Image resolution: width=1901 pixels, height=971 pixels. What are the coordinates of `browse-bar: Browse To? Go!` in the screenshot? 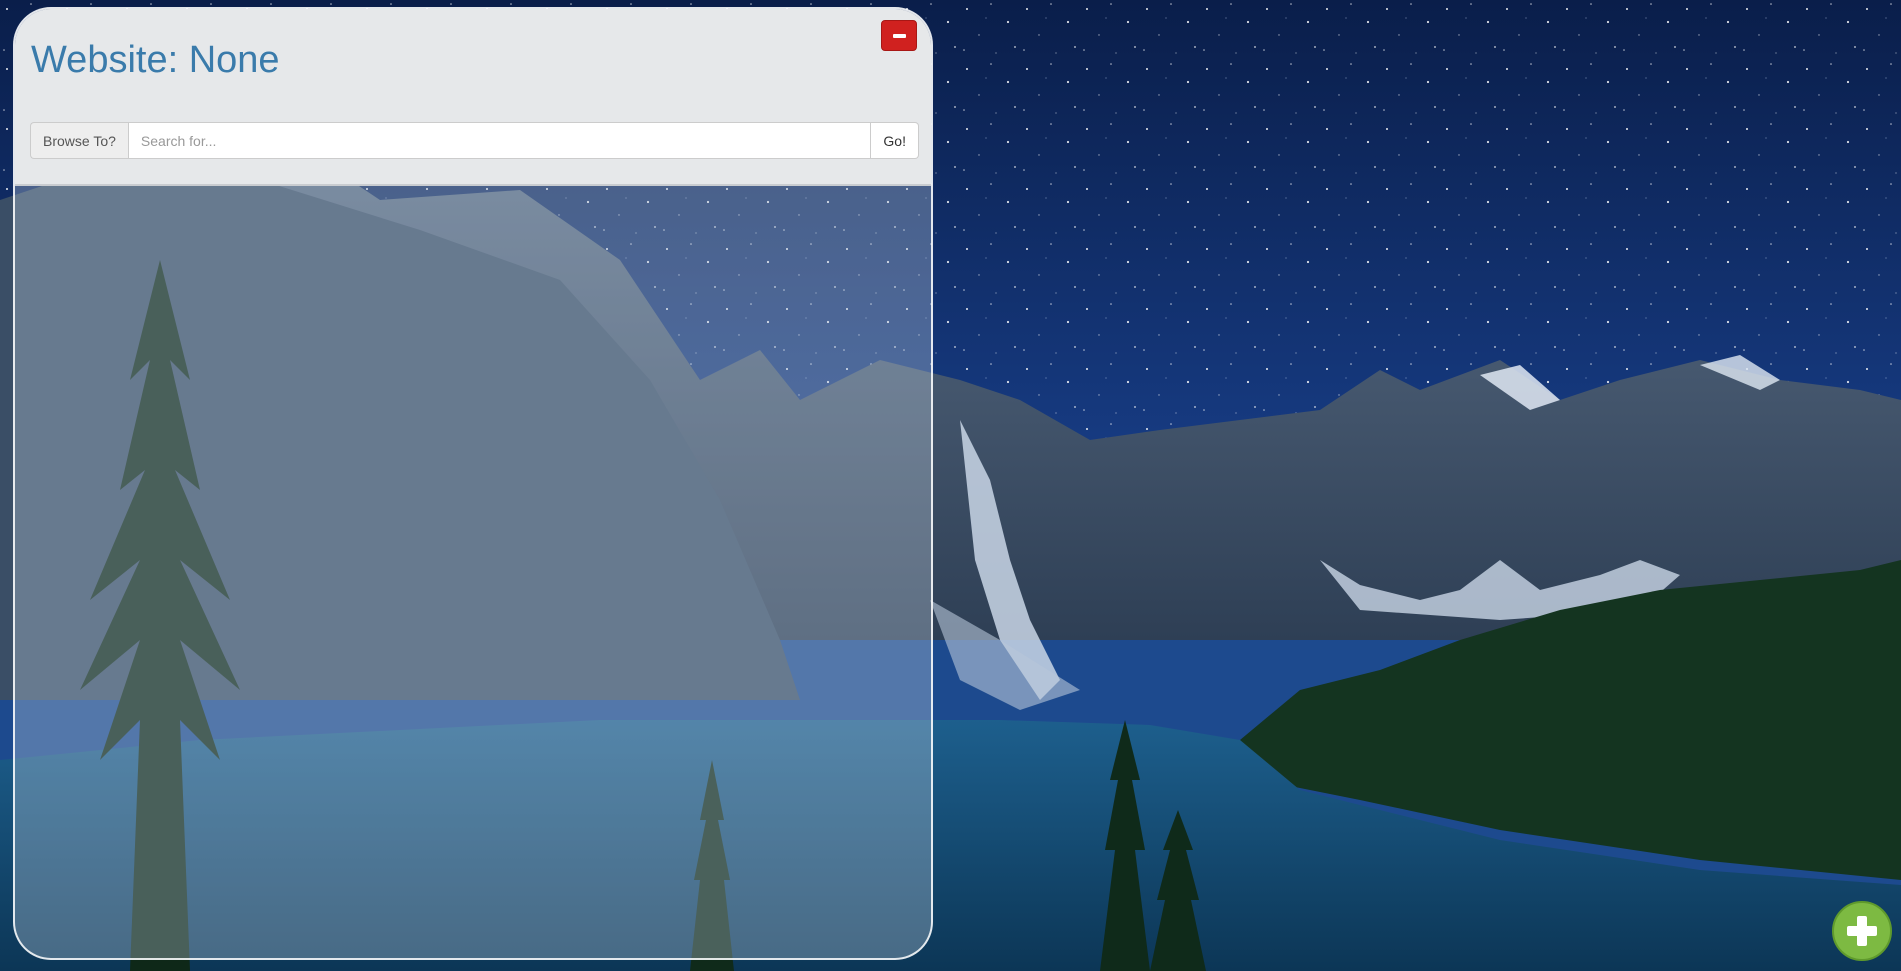 It's located at (474, 140).